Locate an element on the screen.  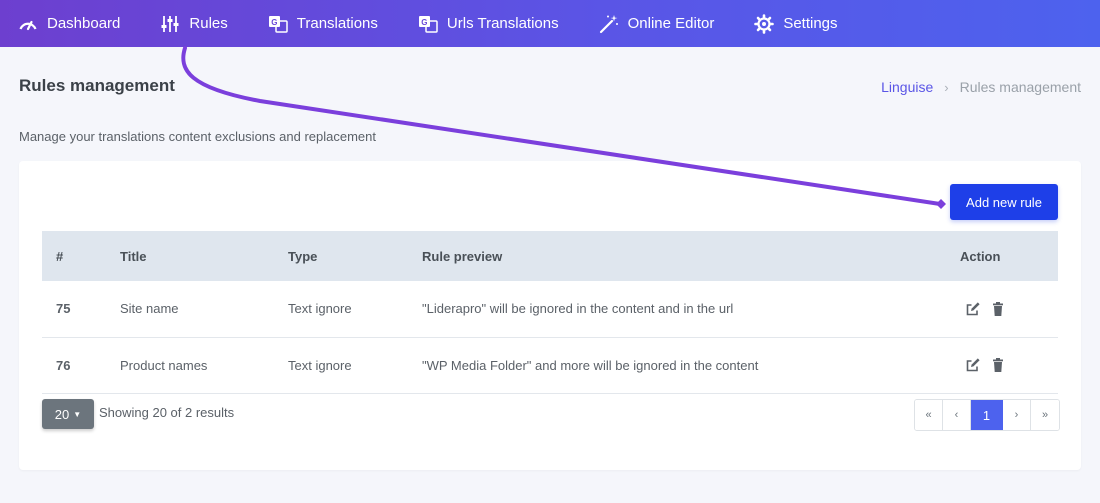
nav-label: Settings is located at coordinates (810, 23).